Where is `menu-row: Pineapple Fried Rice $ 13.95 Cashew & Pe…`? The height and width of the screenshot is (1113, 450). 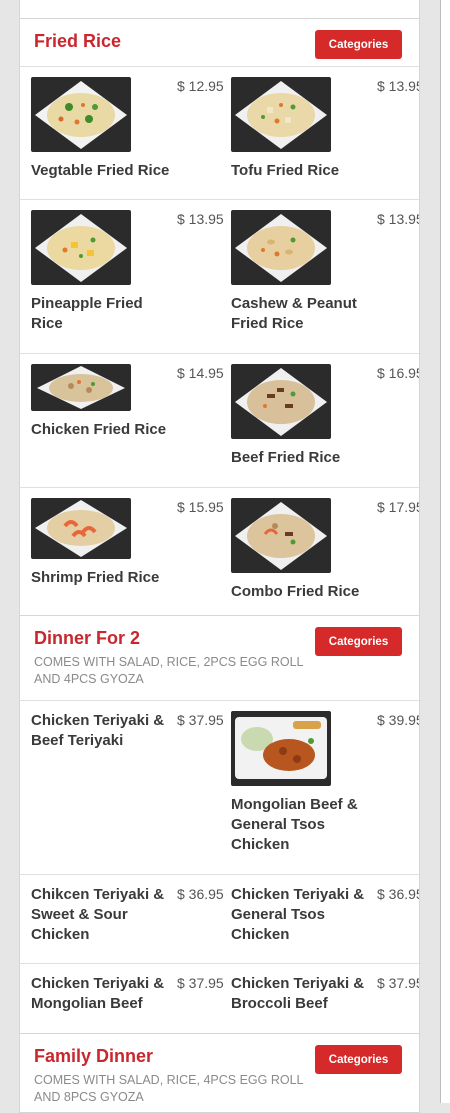
menu-row: Pineapple Fried Rice $ 13.95 Cashew & Pe… is located at coordinates (219, 277).